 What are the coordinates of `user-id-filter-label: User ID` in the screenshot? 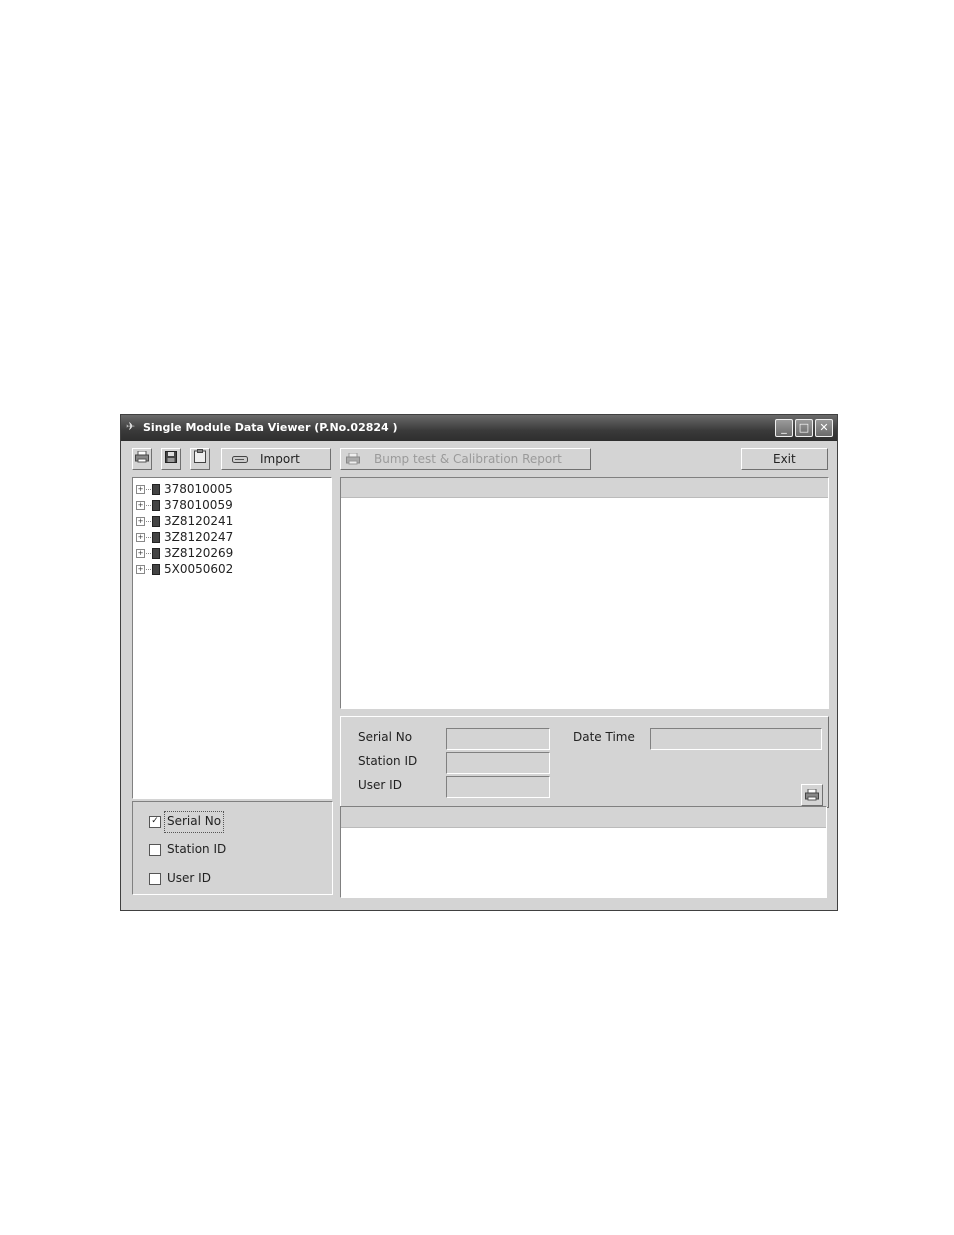 It's located at (189, 878).